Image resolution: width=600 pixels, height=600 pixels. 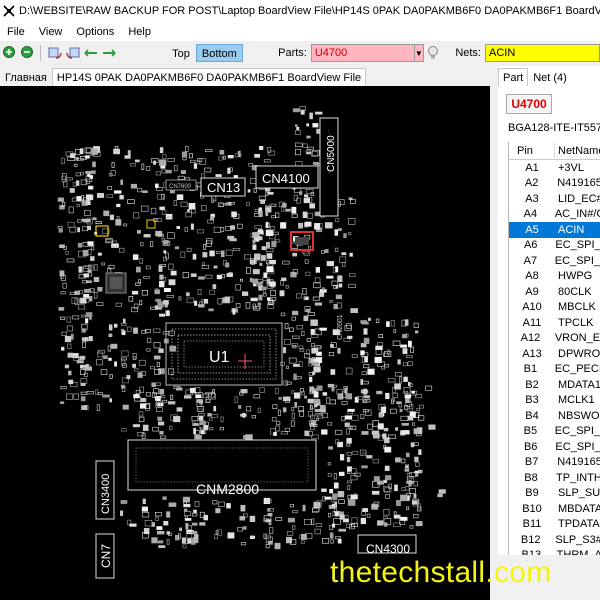 I want to click on app-icon, so click(x=9, y=11).